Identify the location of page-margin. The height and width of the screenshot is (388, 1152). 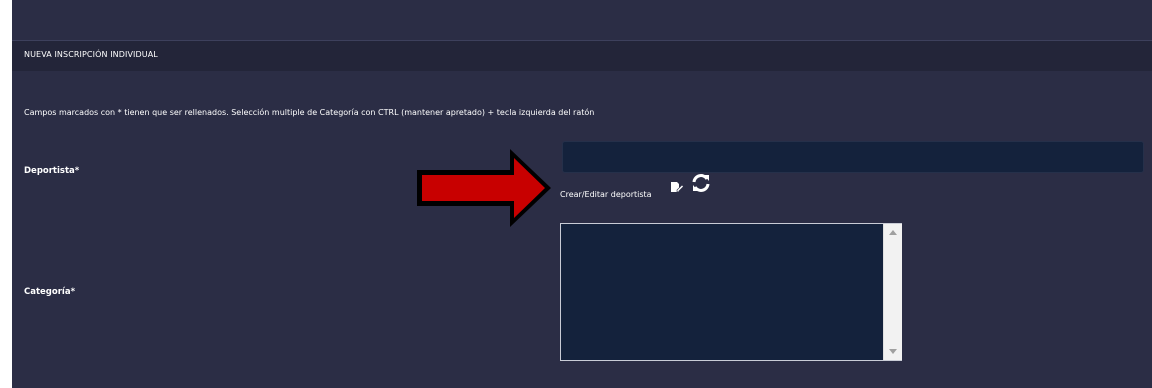
(6, 194).